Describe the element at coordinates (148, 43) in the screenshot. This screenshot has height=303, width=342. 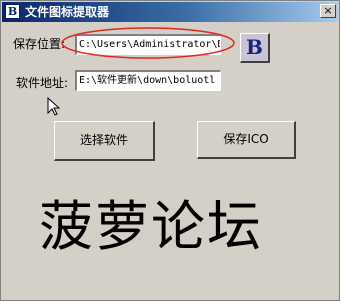
I see `highlight-ellipse` at that location.